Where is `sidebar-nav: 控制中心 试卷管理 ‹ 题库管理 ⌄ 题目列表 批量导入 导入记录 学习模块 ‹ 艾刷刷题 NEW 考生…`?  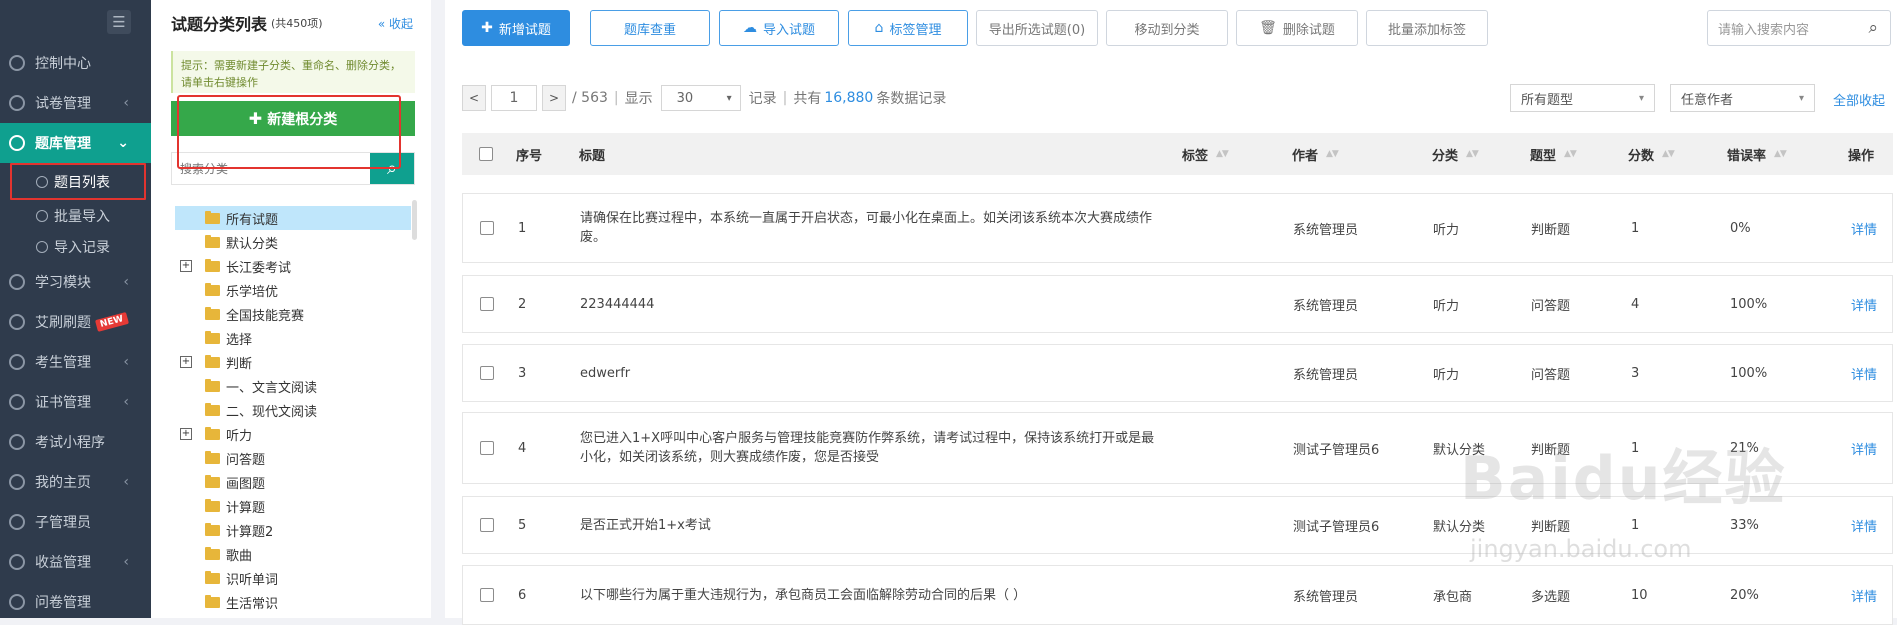
sidebar-nav: 控制中心 试卷管理 ‹ 题库管理 ⌄ 题目列表 批量导入 导入记录 学习模块 ‹ 艾刷刷题 NEW 考生… is located at coordinates (75, 332).